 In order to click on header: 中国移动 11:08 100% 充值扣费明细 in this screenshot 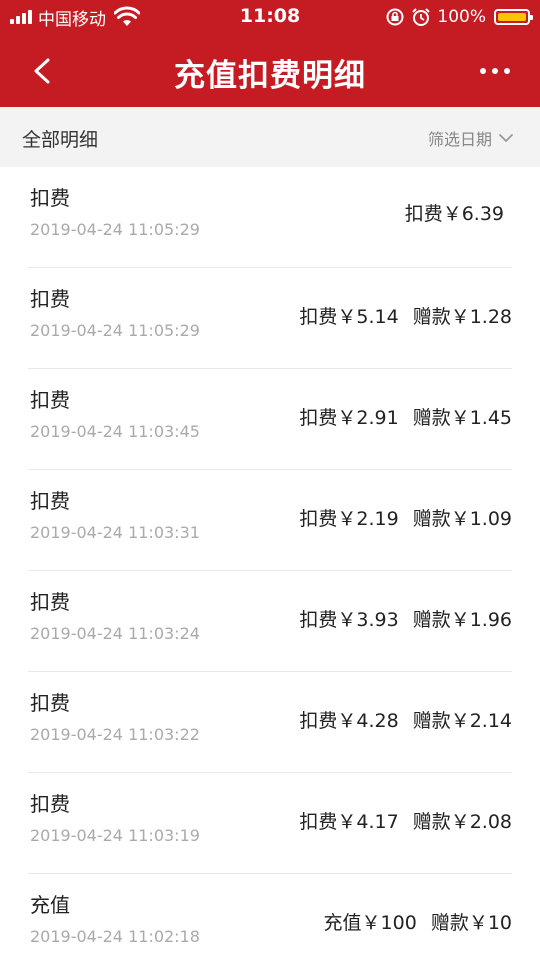, I will do `click(270, 53)`.